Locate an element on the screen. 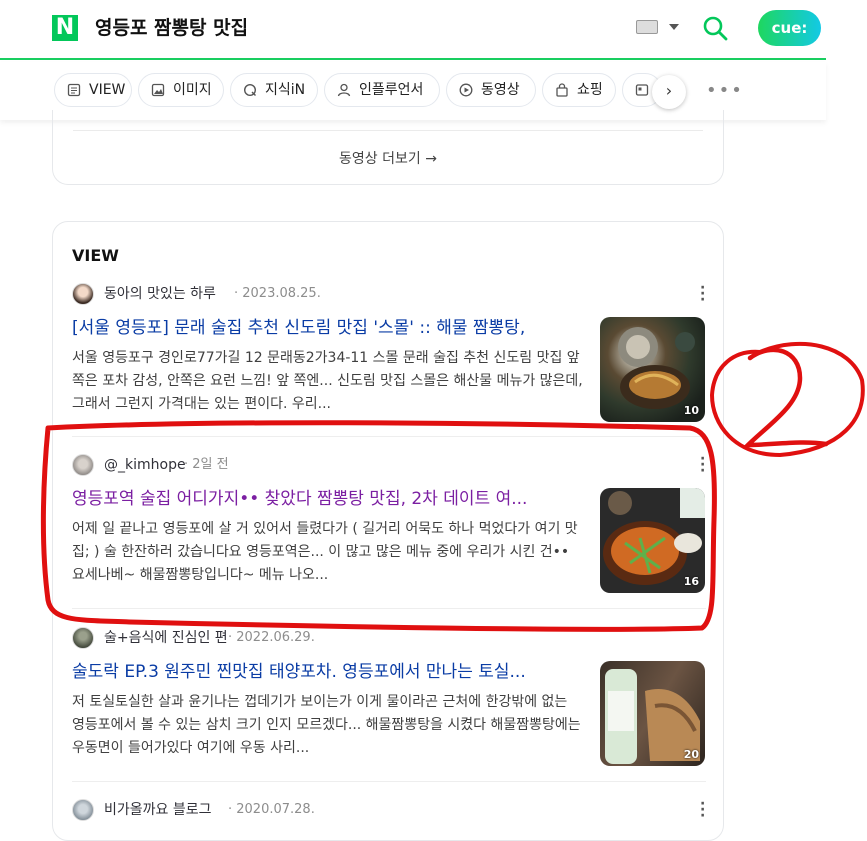  section-title: VIEW is located at coordinates (95, 255).